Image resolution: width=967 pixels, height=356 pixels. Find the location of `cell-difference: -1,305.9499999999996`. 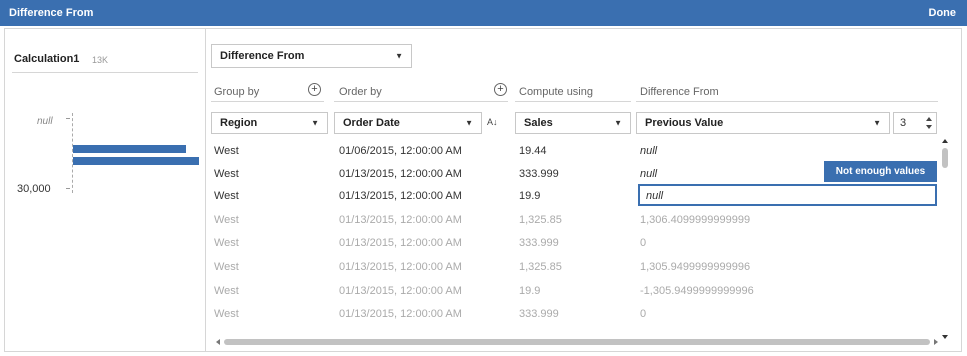

cell-difference: -1,305.9499999999996 is located at coordinates (697, 291).